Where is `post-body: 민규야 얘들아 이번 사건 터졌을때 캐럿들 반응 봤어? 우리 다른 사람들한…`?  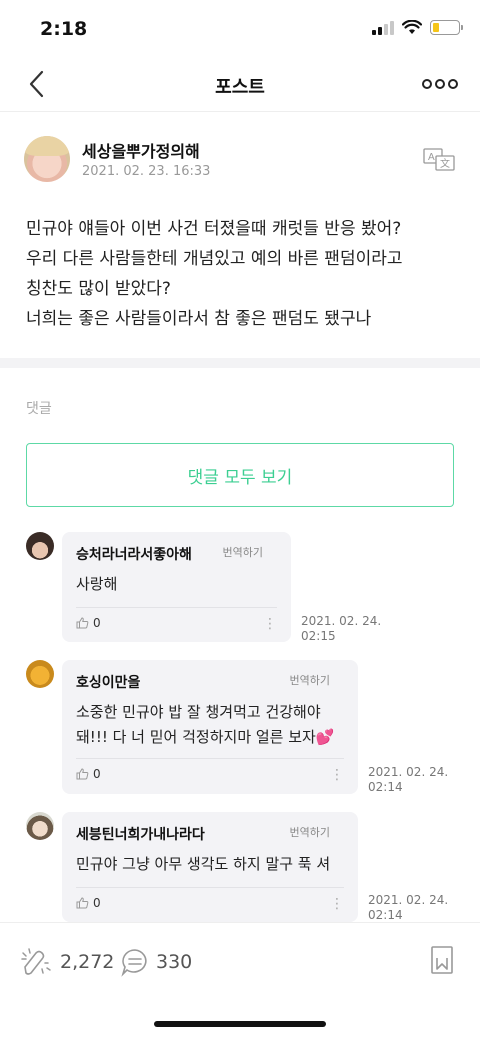
post-body: 민규야 얘들아 이번 사건 터졌을때 캐럿들 반응 봤어? 우리 다른 사람들한… is located at coordinates (241, 274).